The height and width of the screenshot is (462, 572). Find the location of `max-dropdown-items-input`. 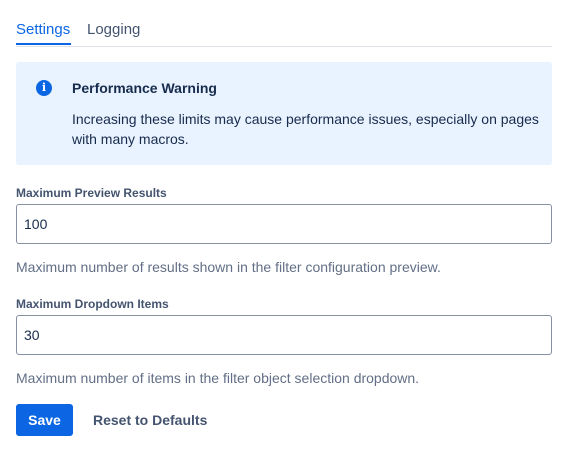

max-dropdown-items-input is located at coordinates (284, 335).